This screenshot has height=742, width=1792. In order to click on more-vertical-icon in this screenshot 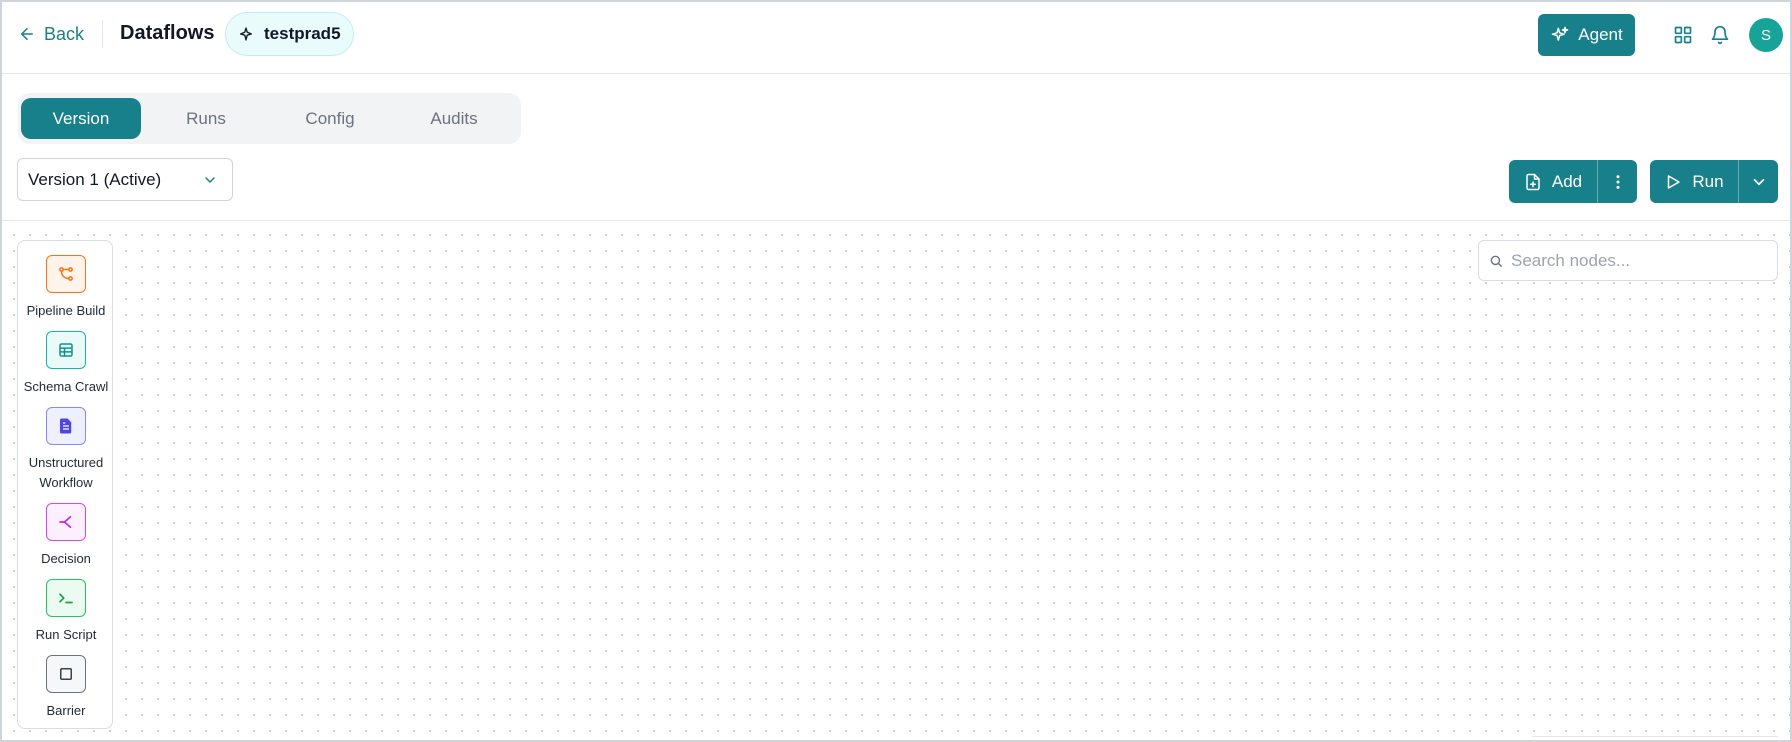, I will do `click(1617, 181)`.